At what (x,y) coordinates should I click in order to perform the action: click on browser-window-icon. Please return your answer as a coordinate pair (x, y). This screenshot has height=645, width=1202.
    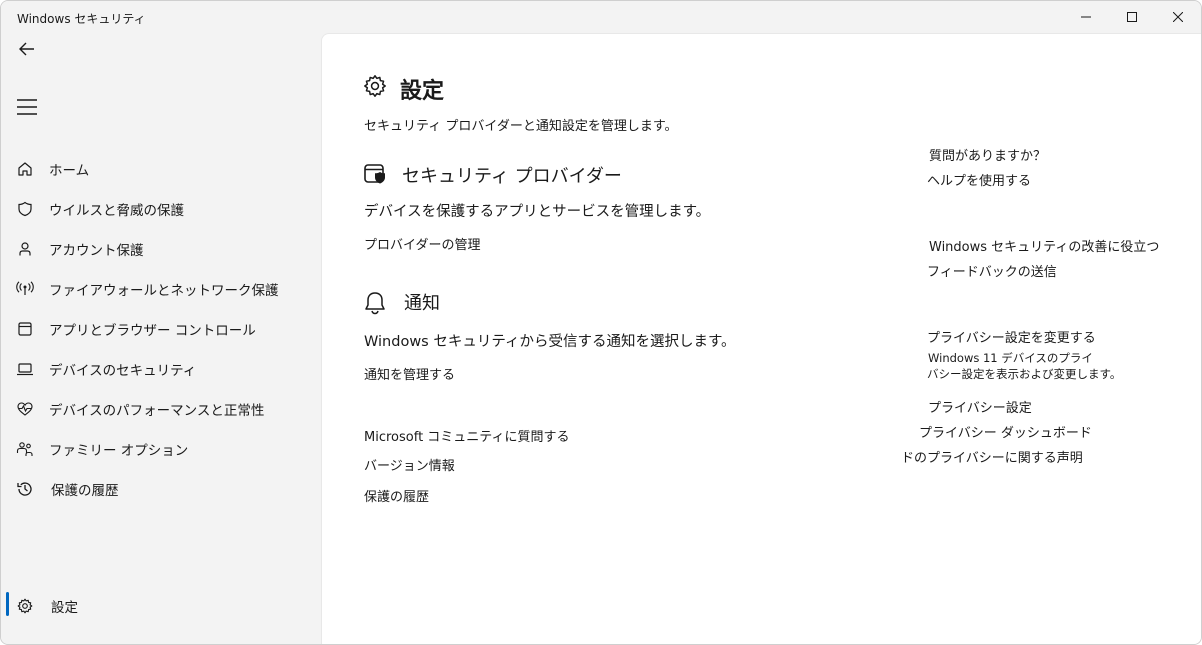
    Looking at the image, I should click on (25, 329).